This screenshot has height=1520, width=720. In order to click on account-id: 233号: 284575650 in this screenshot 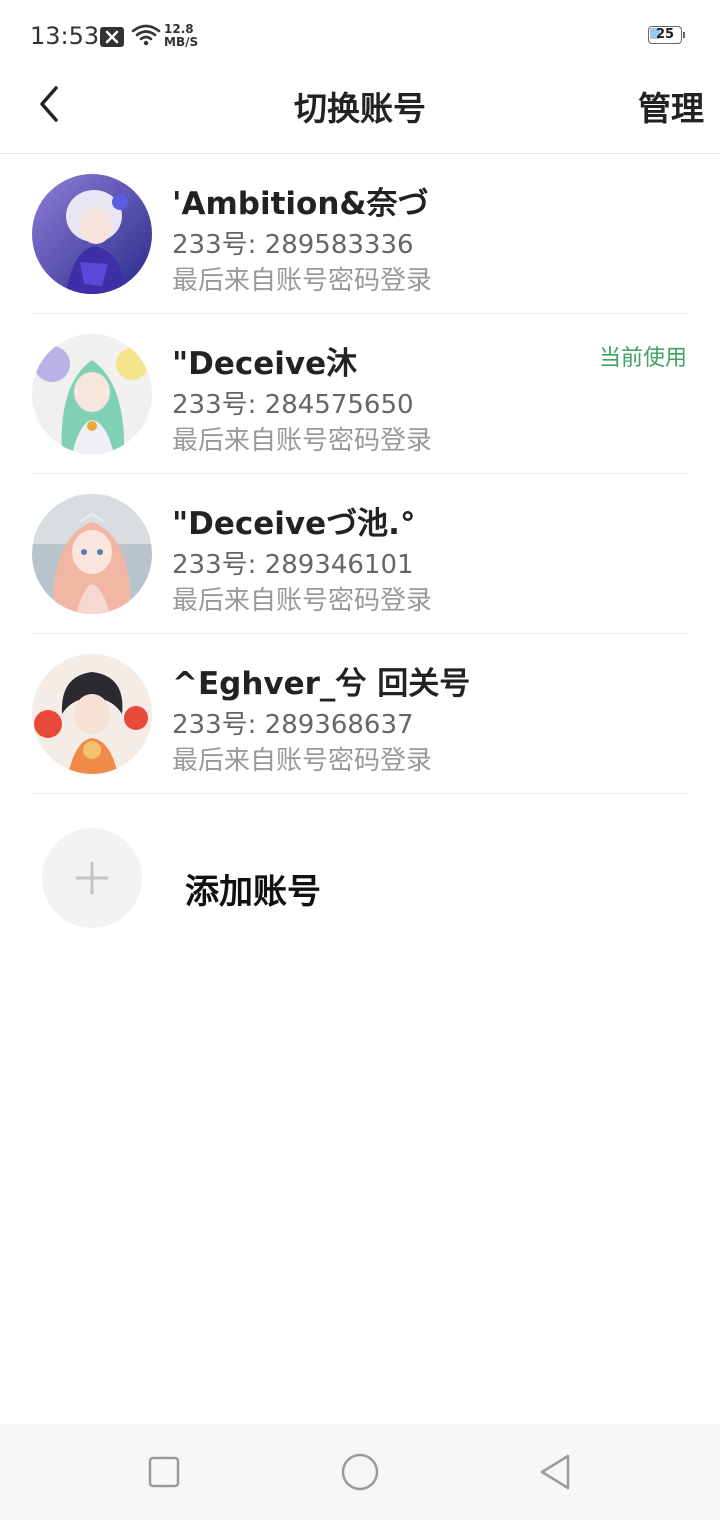, I will do `click(293, 405)`.